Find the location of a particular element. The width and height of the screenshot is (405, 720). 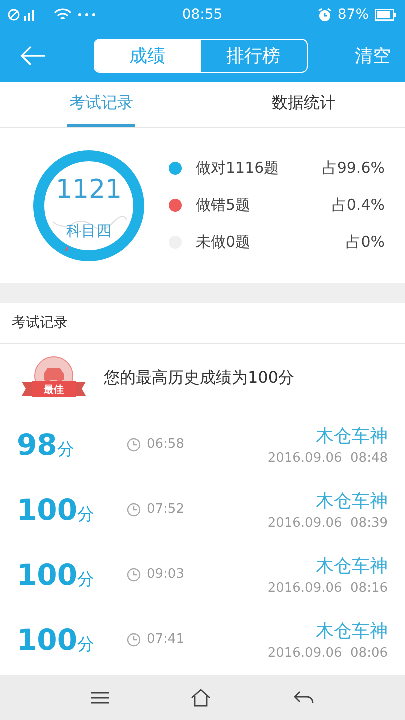

record-date: 2016.09.06 08:39 is located at coordinates (328, 523).